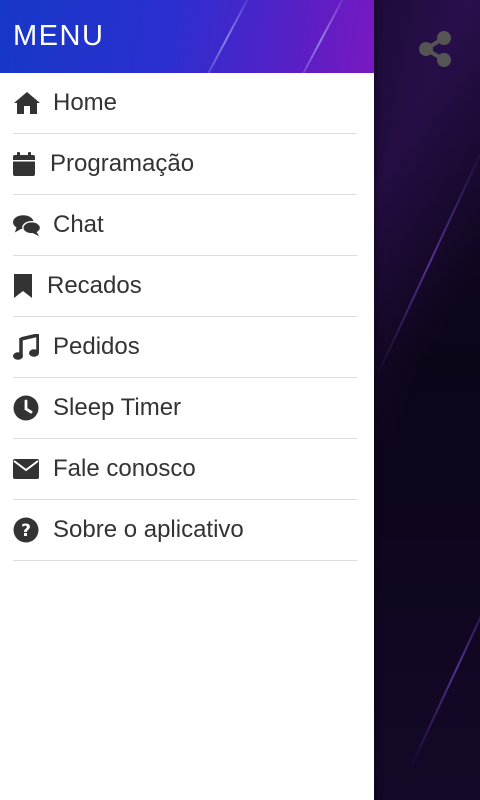 The image size is (480, 800). What do you see at coordinates (185, 347) in the screenshot?
I see `menu-item-pedidos: Pedidos` at bounding box center [185, 347].